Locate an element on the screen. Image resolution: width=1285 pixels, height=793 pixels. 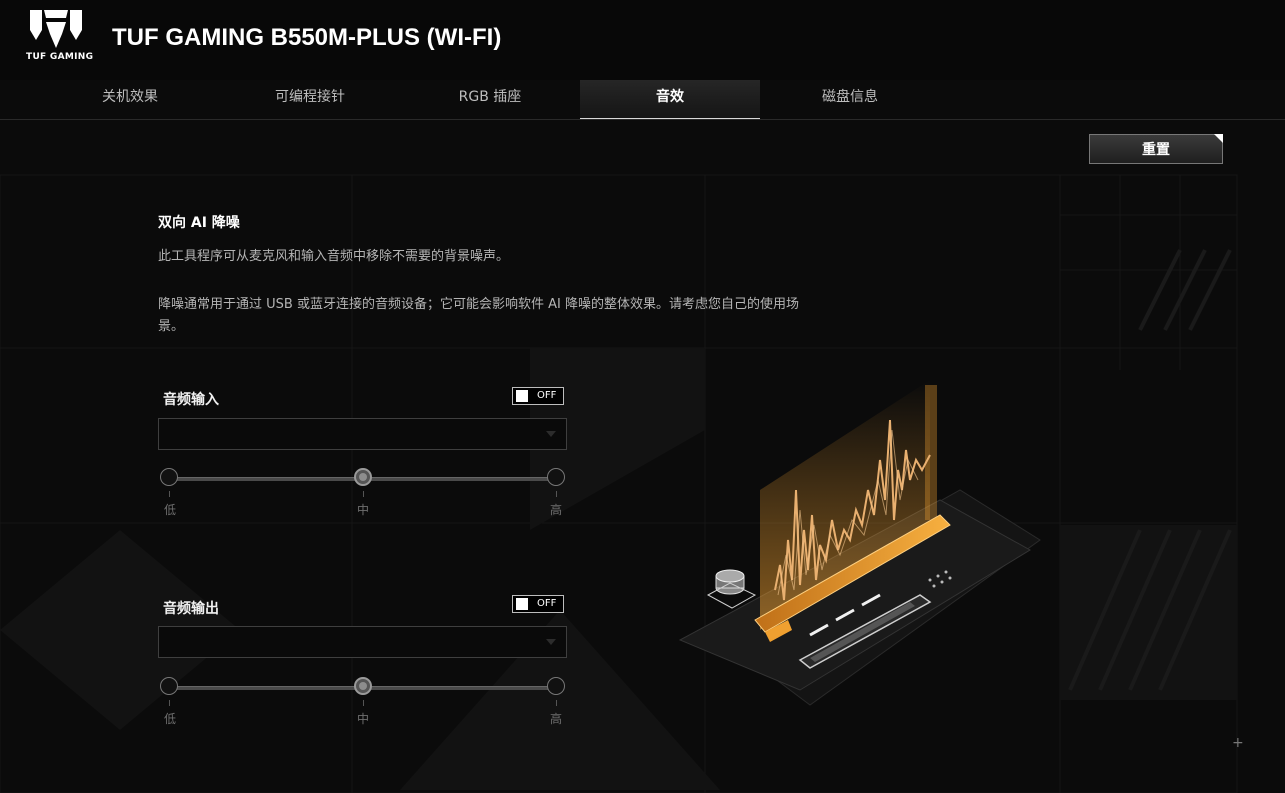
tab-rgb-header: RGB 插座 is located at coordinates (490, 99).